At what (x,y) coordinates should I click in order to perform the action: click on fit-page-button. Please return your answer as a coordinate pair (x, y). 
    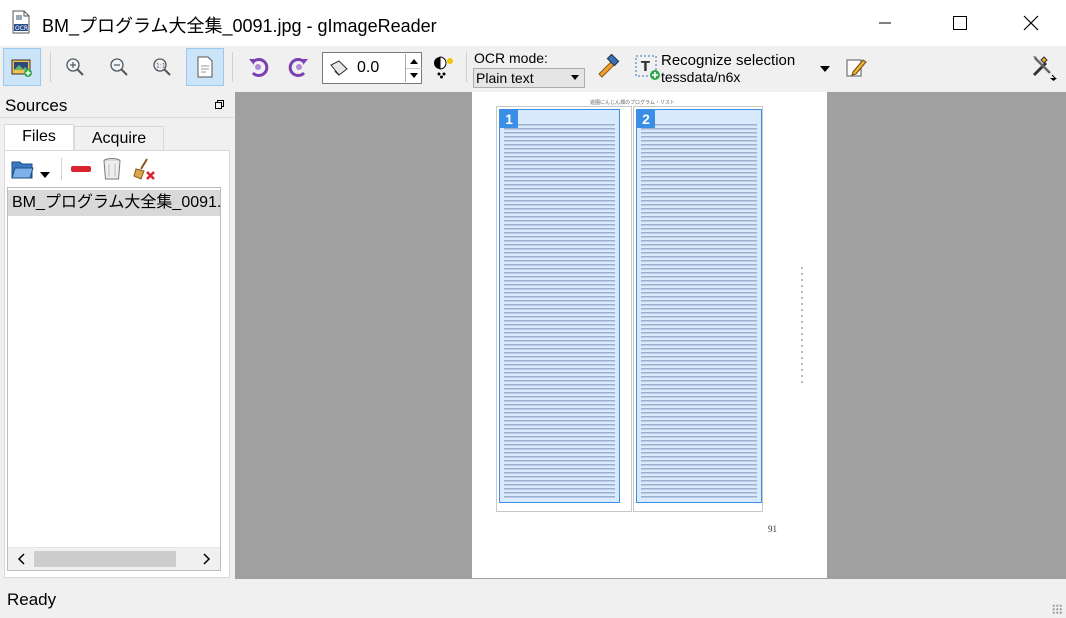
    Looking at the image, I should click on (205, 67).